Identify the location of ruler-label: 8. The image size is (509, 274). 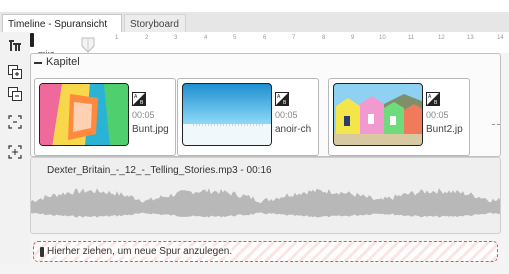
(324, 38).